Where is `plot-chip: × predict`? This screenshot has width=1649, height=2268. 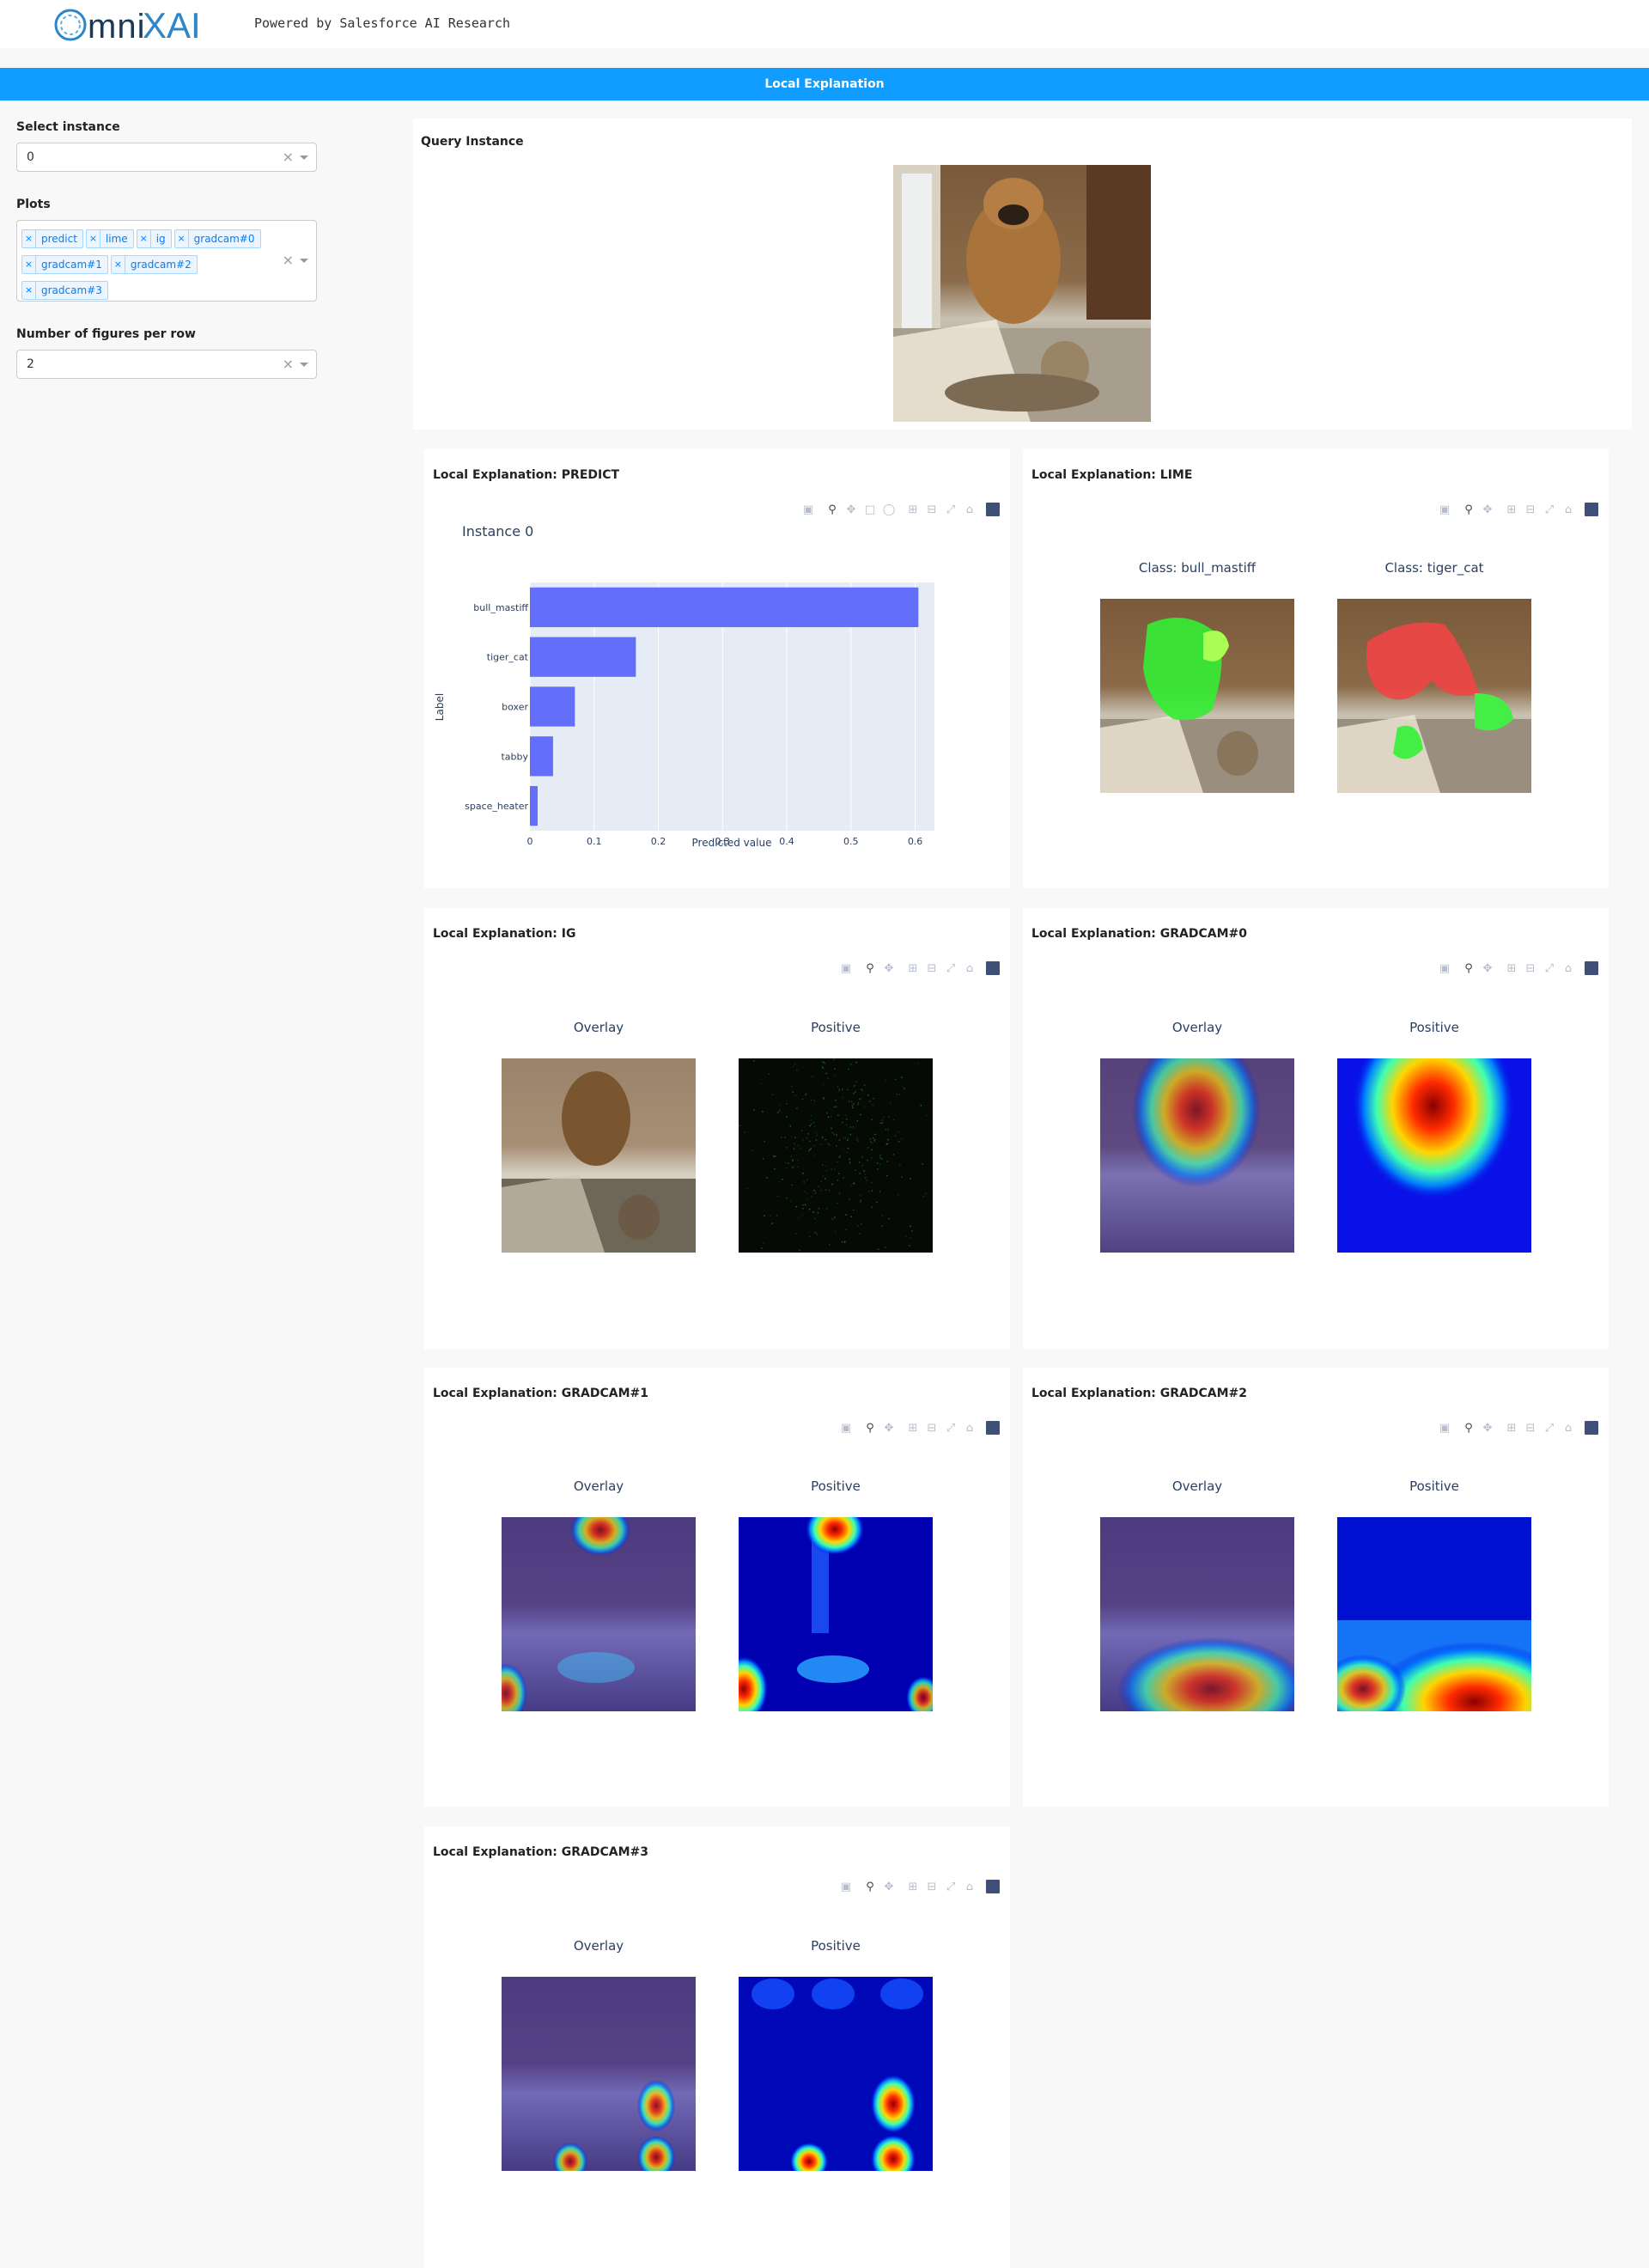 plot-chip: × predict is located at coordinates (52, 238).